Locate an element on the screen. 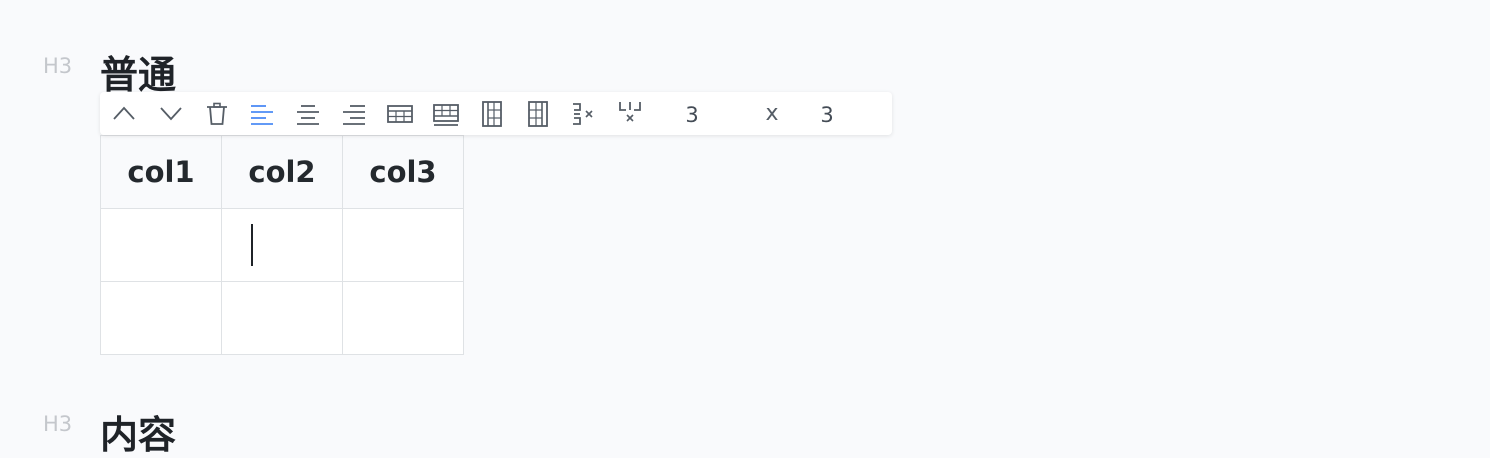  delete-column-icon is located at coordinates (630, 112).